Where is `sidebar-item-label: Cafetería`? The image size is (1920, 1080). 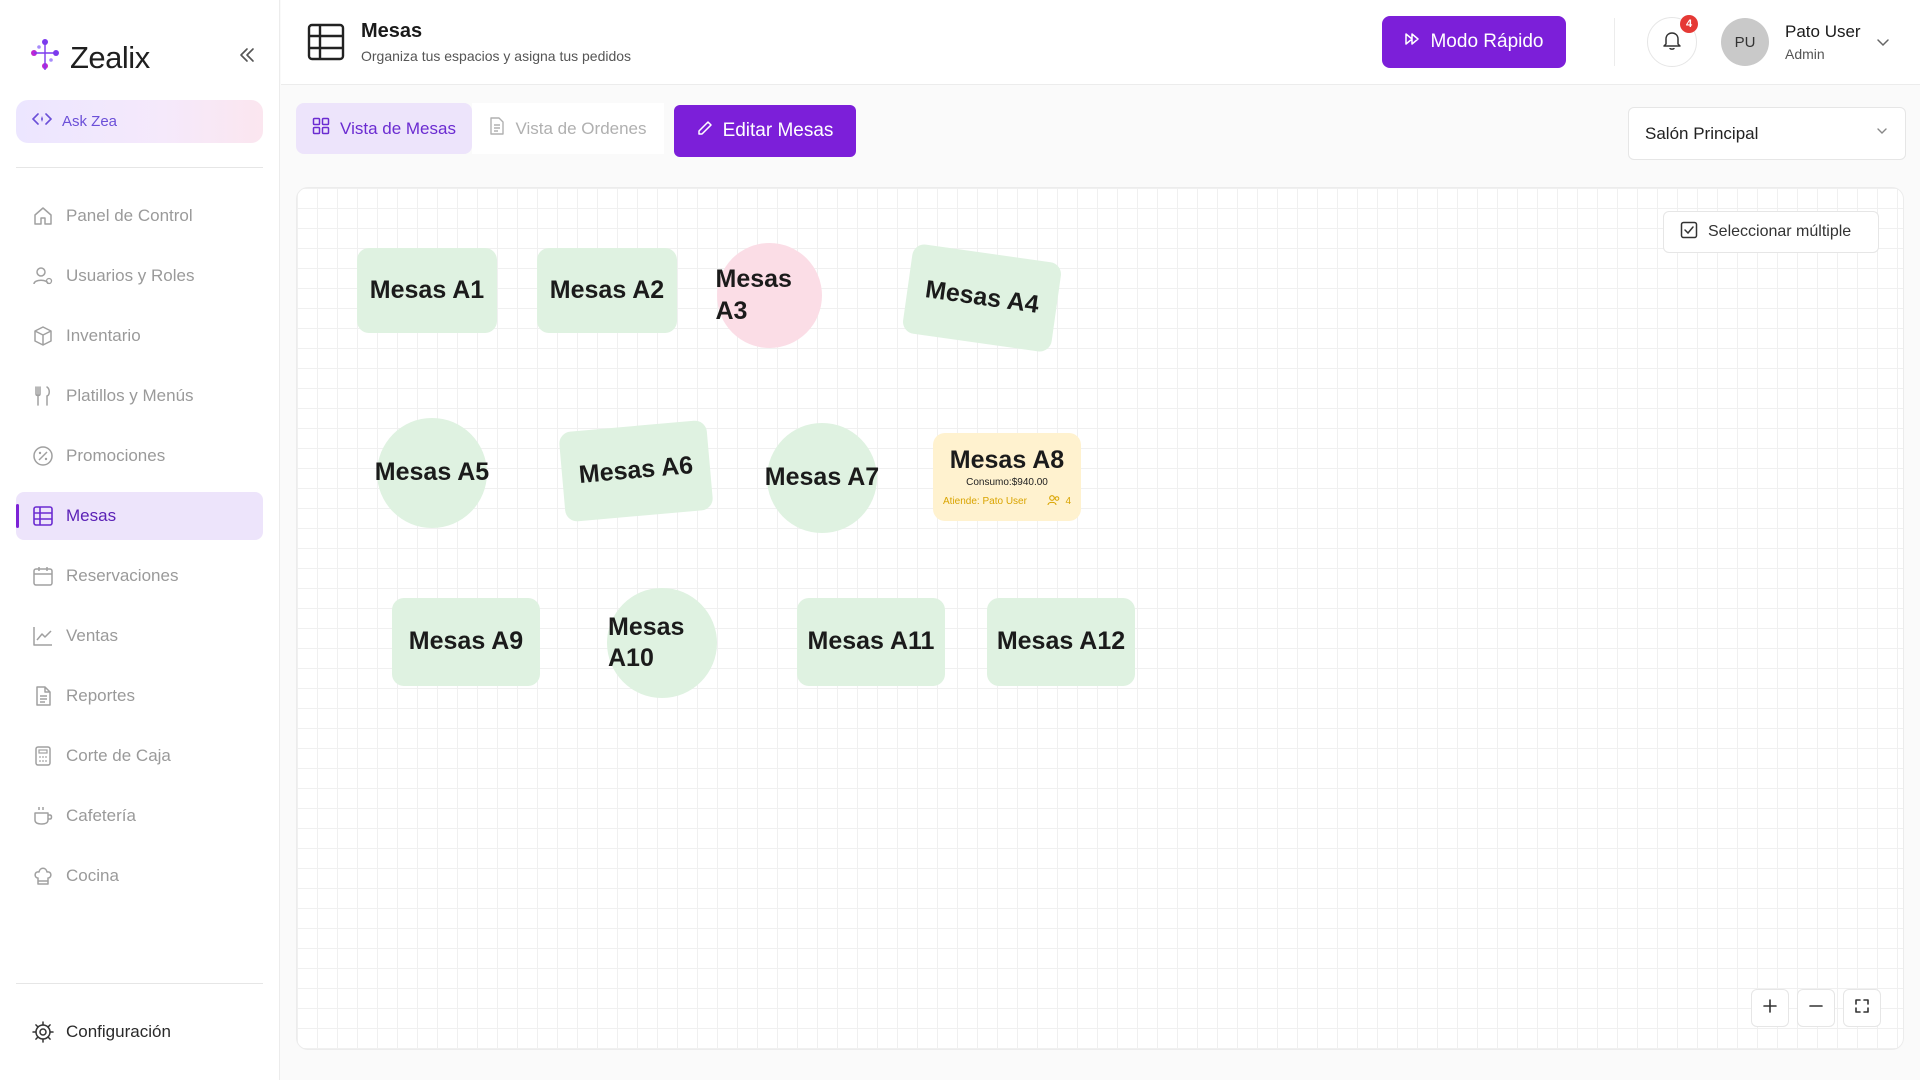 sidebar-item-label: Cafetería is located at coordinates (101, 815).